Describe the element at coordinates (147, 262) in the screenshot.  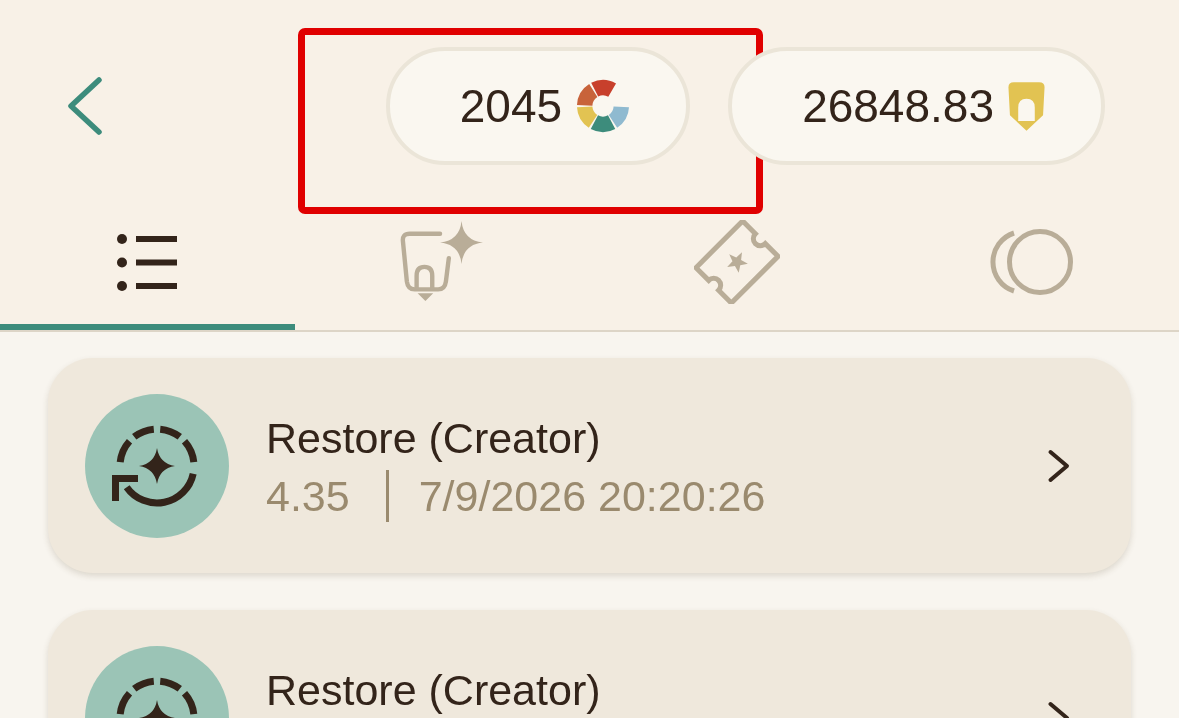
I see `list-icon` at that location.